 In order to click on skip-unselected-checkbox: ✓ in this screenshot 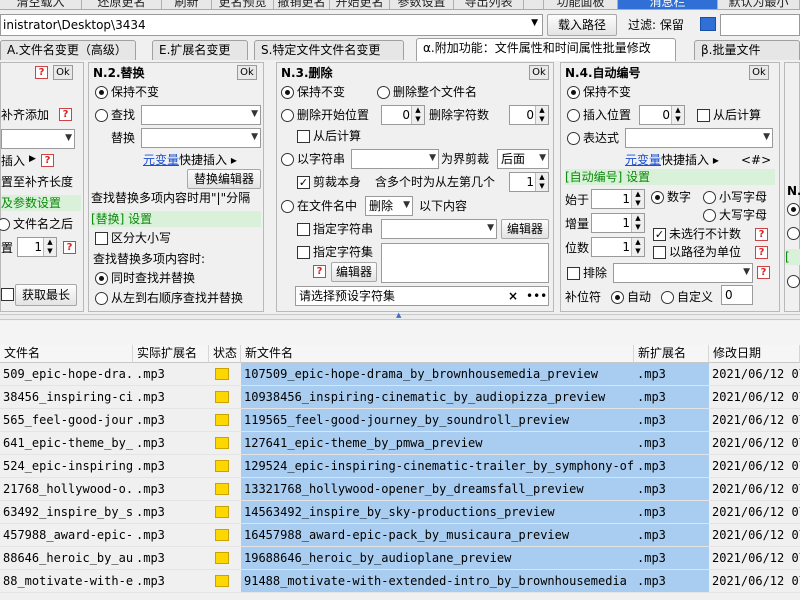, I will do `click(659, 234)`.